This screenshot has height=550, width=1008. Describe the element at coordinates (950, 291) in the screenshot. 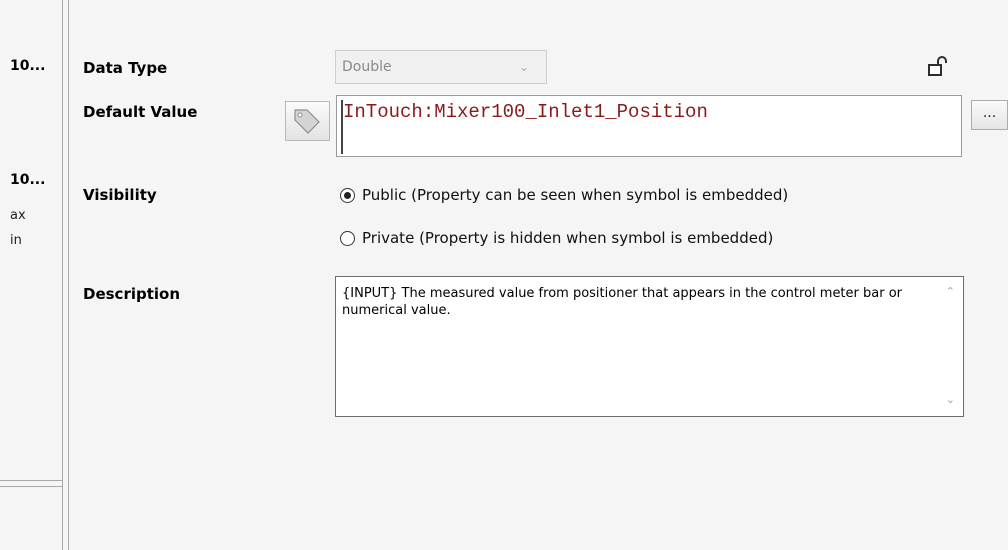

I see `chevron-up-icon: ⌃` at that location.